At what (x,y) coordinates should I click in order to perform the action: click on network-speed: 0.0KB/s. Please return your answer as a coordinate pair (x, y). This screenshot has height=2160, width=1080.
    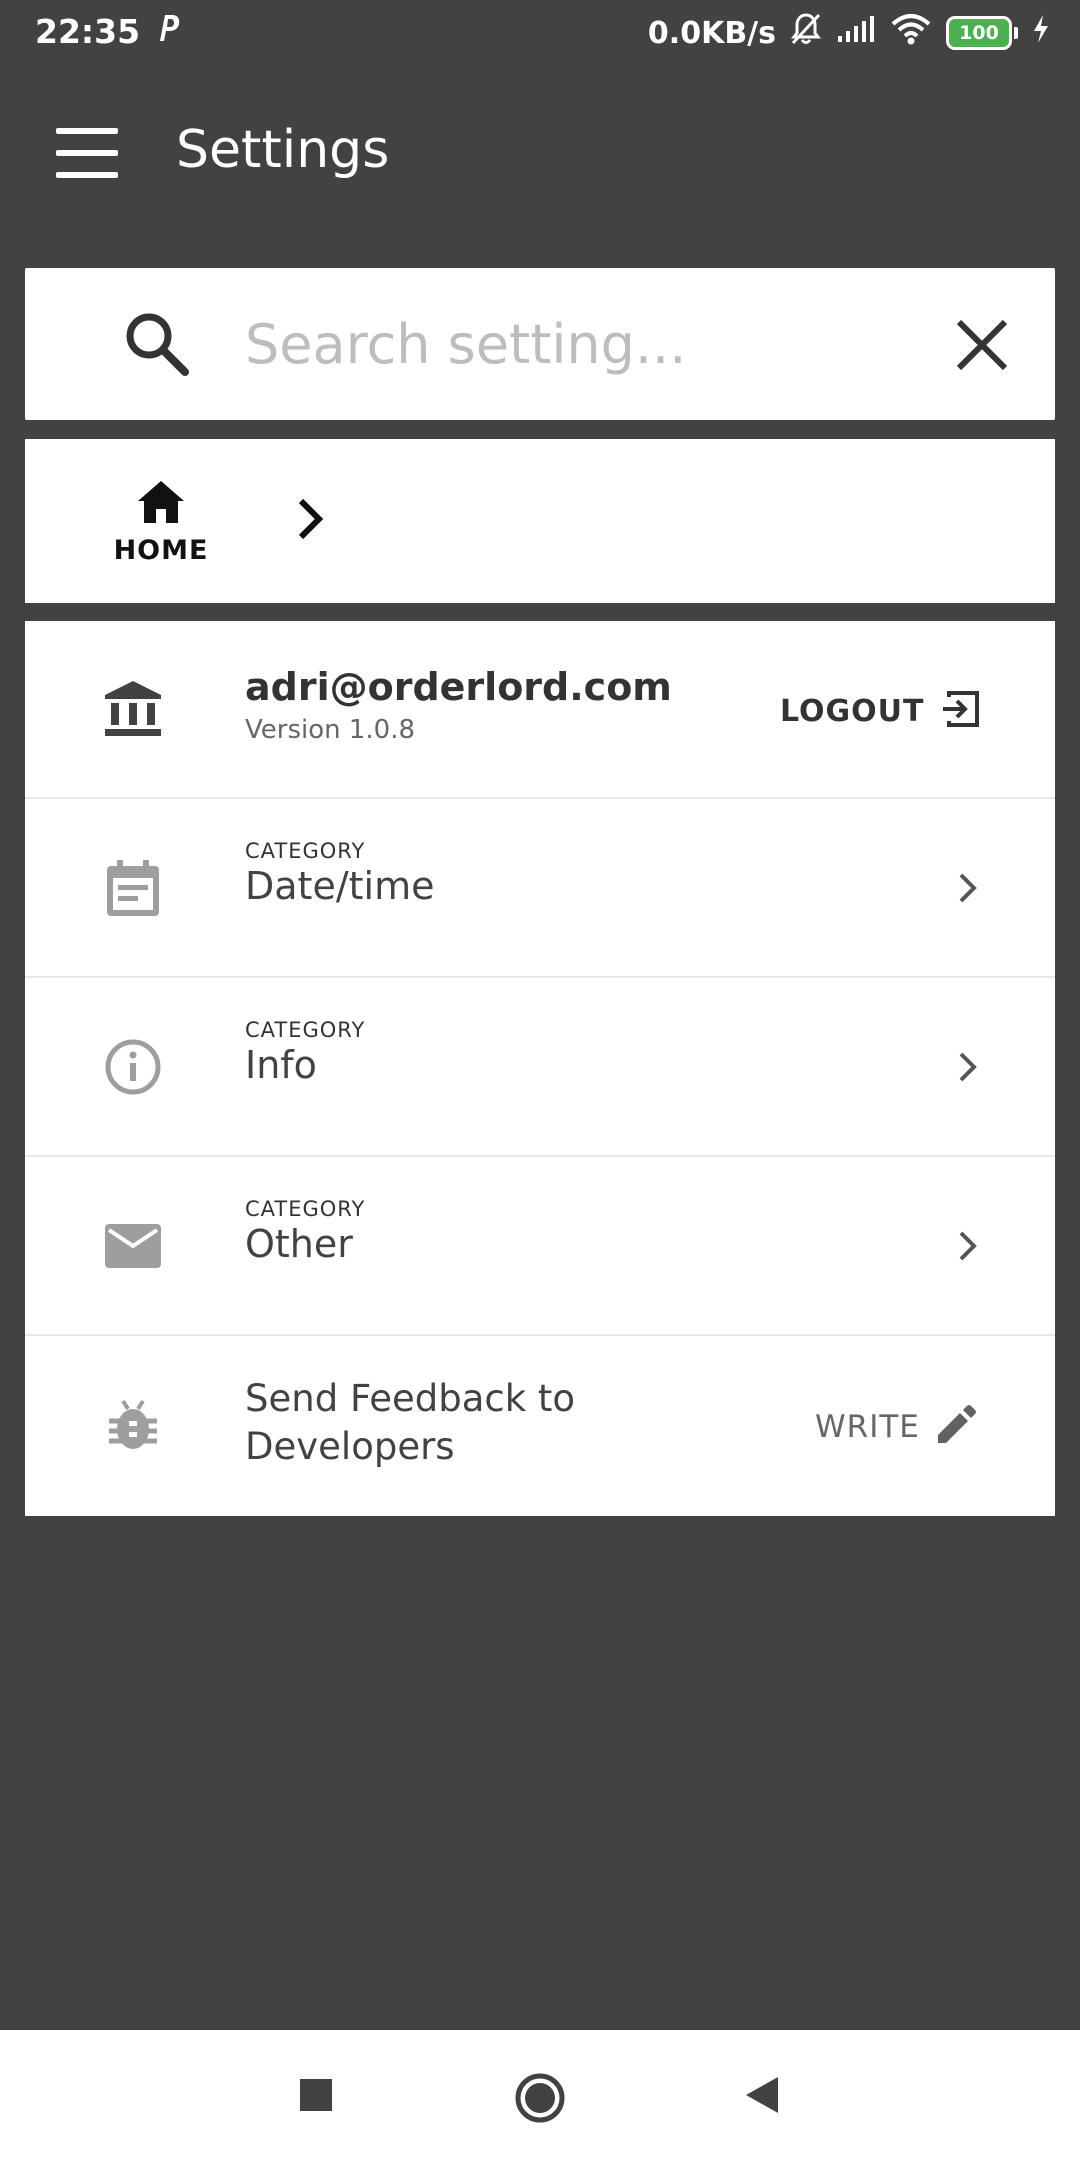
    Looking at the image, I should click on (711, 33).